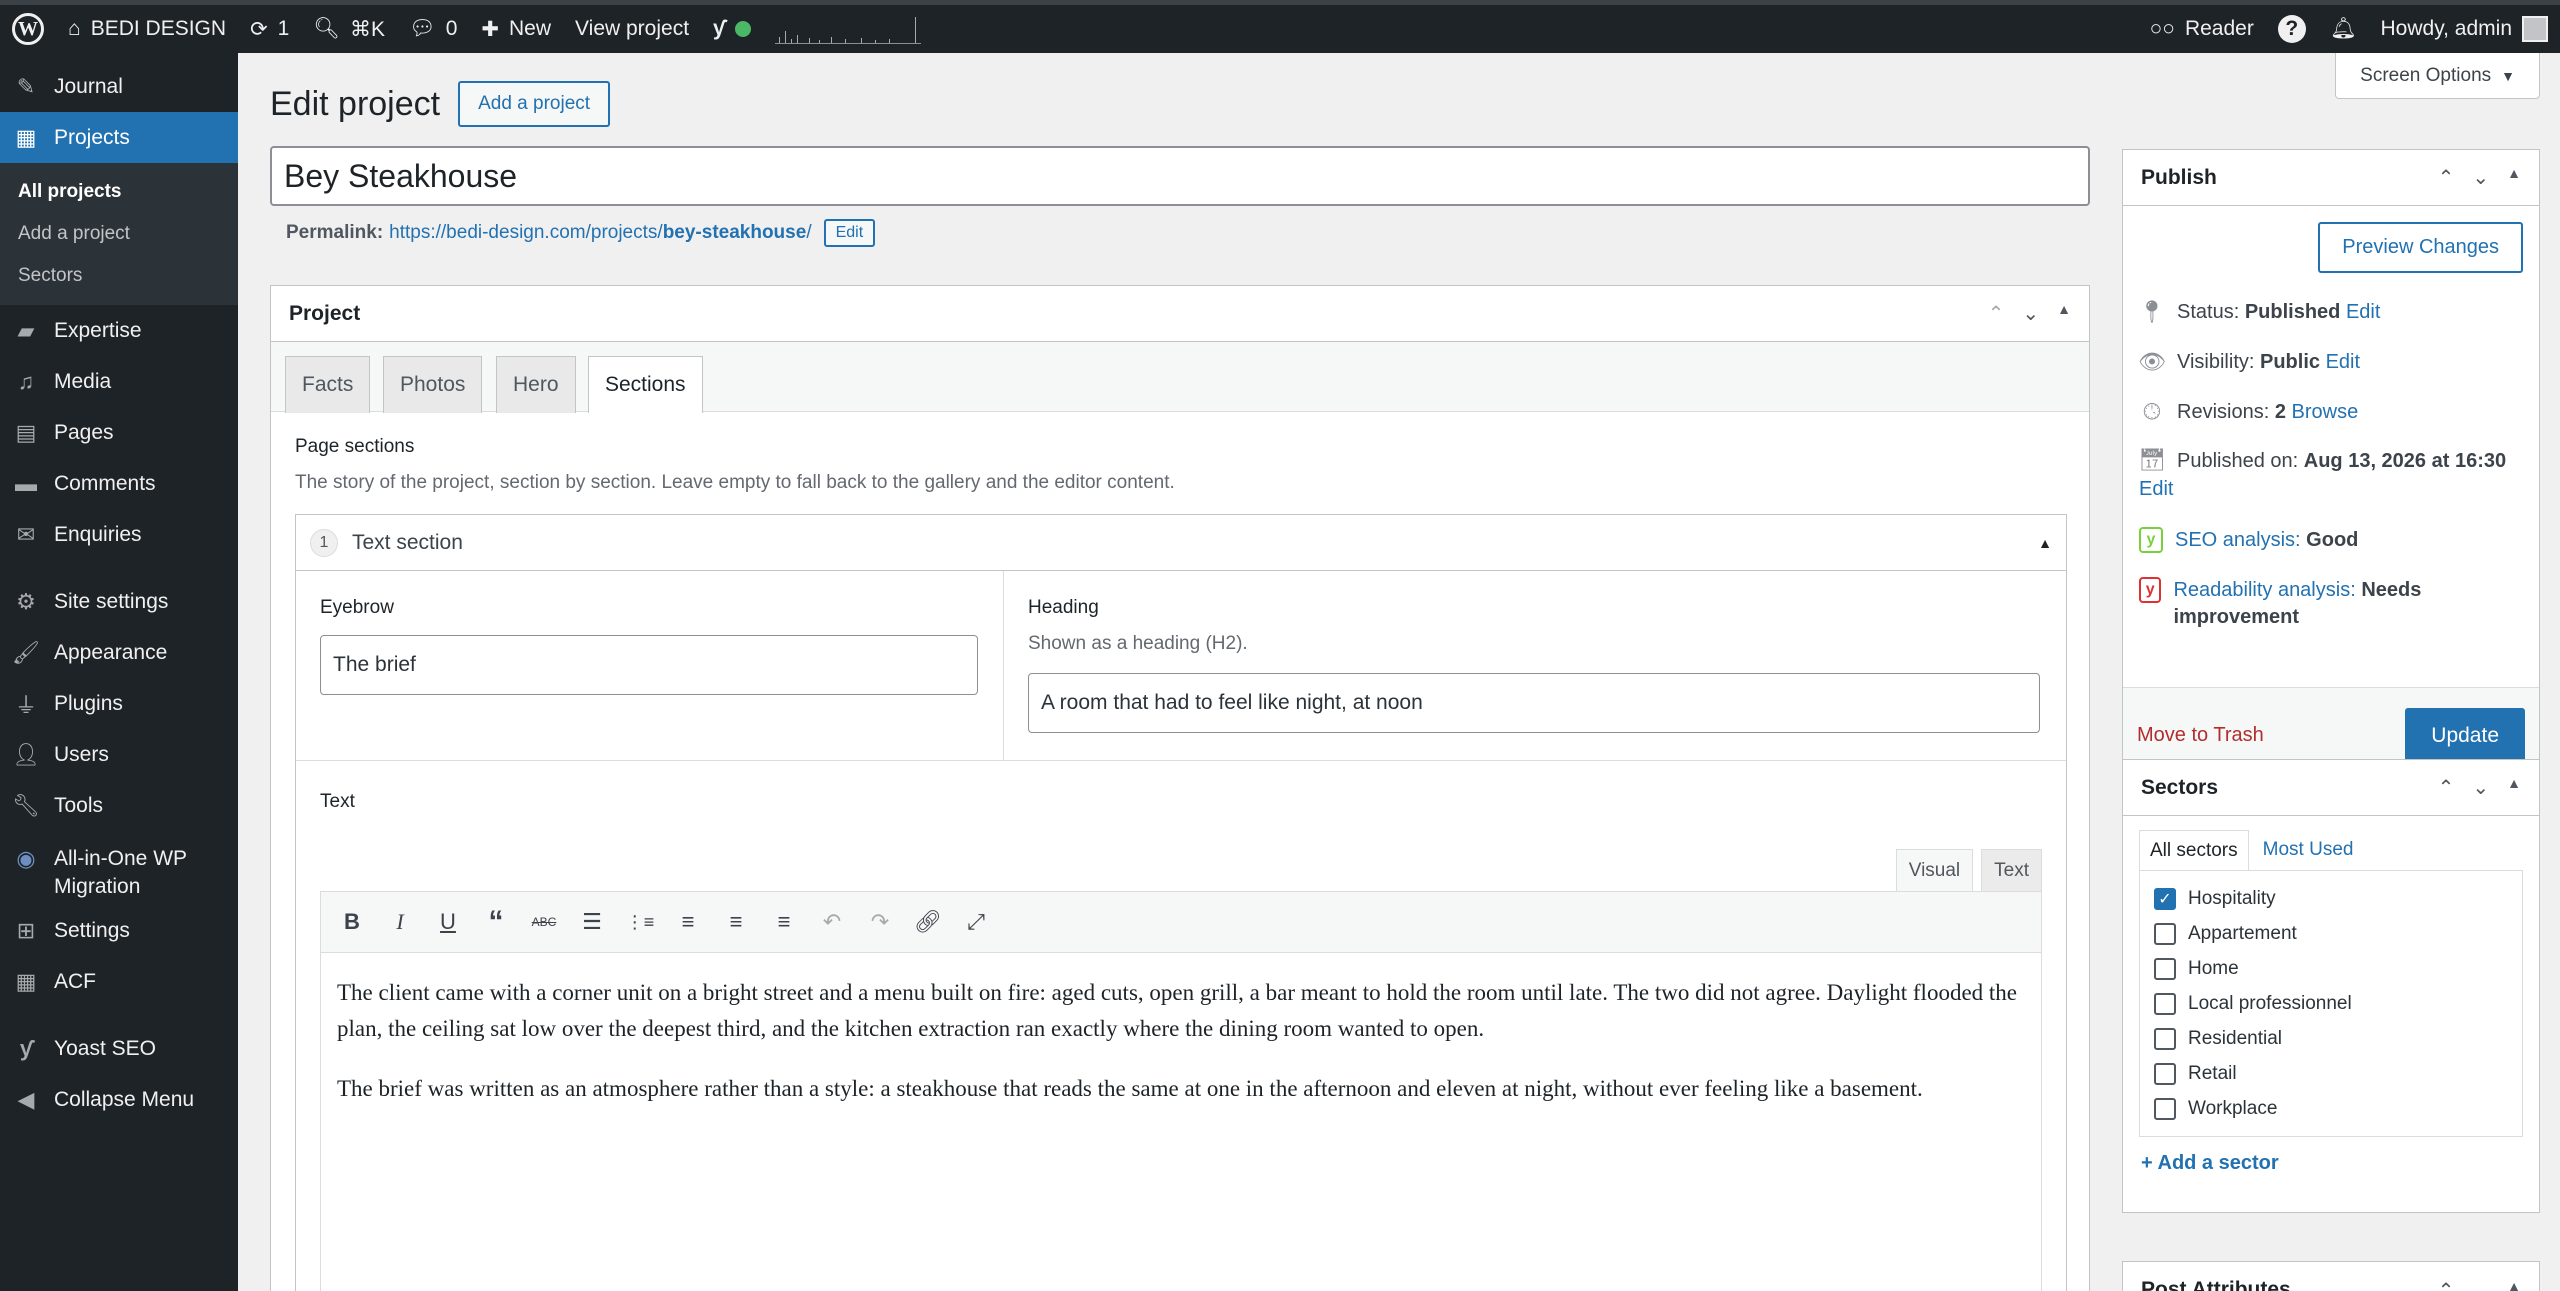 The image size is (2560, 1291). I want to click on sector-item: Retail, so click(2331, 1073).